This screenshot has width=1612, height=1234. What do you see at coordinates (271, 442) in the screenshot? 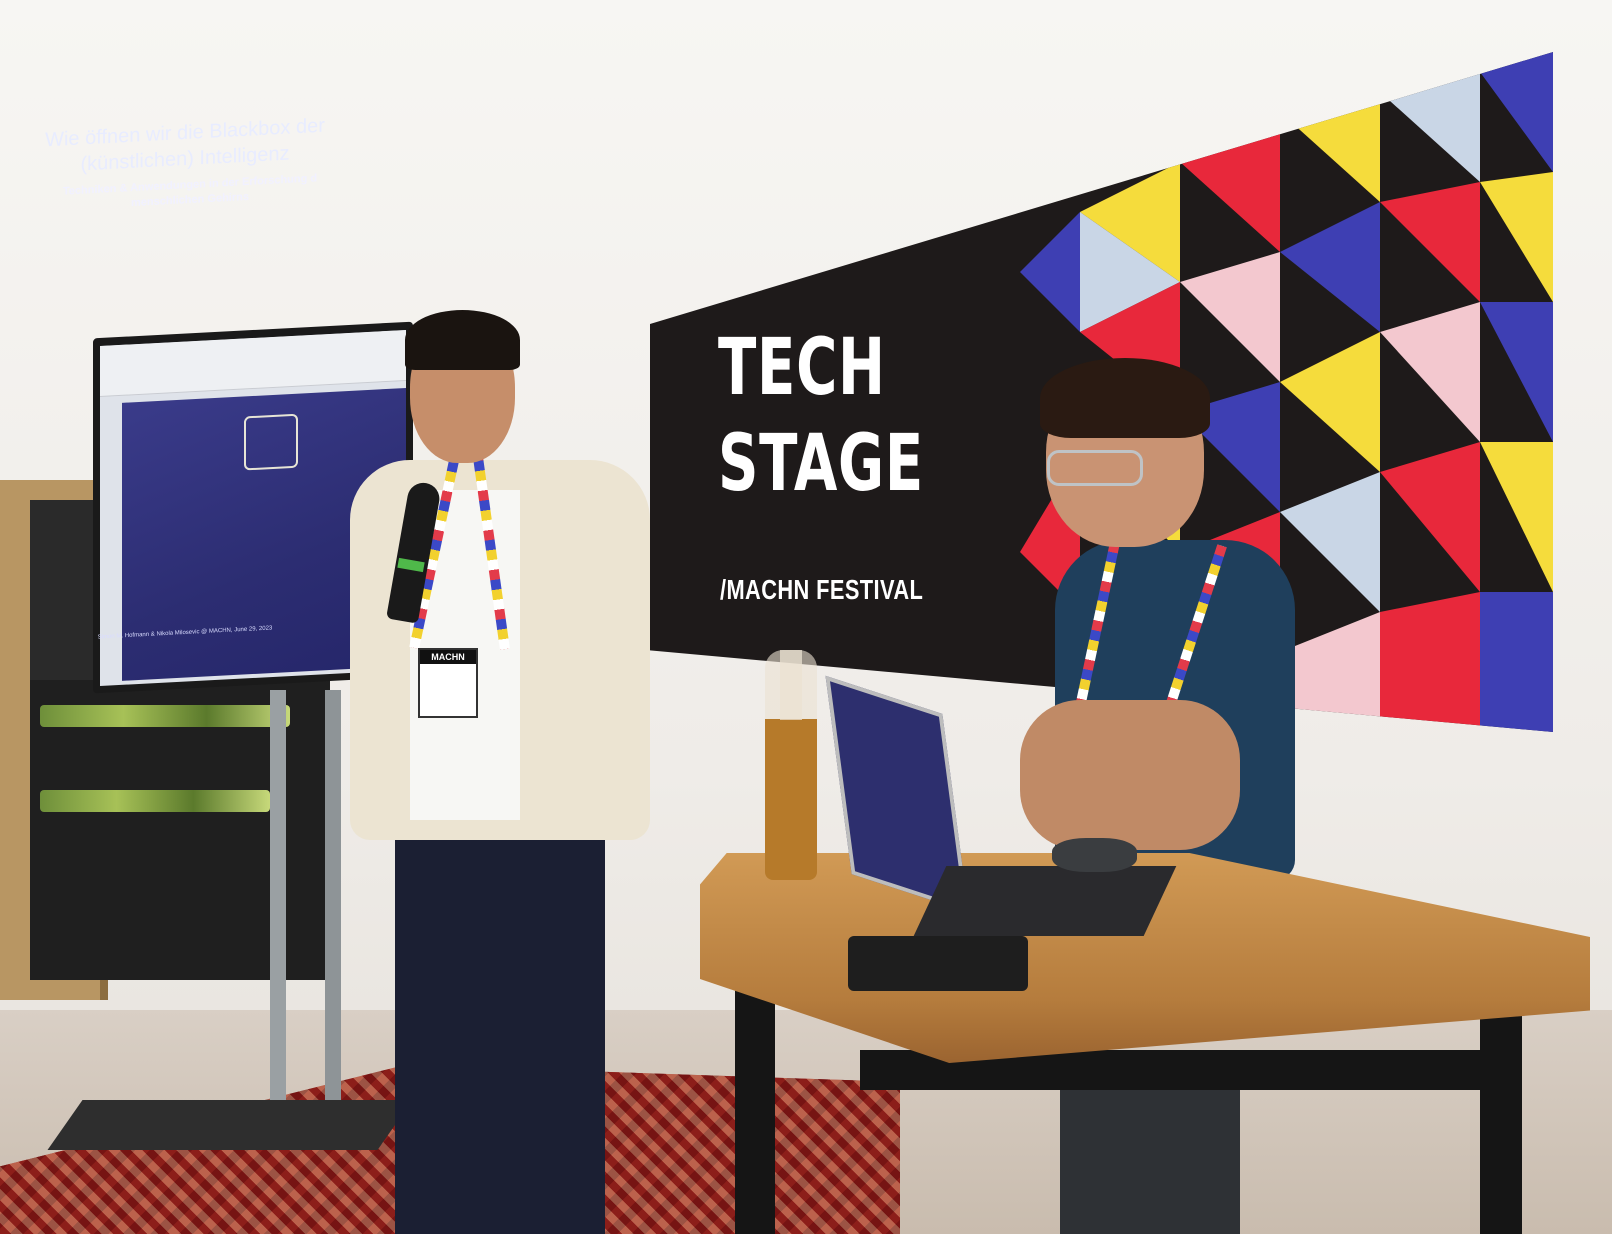
I see `slide-illustration-icon` at bounding box center [271, 442].